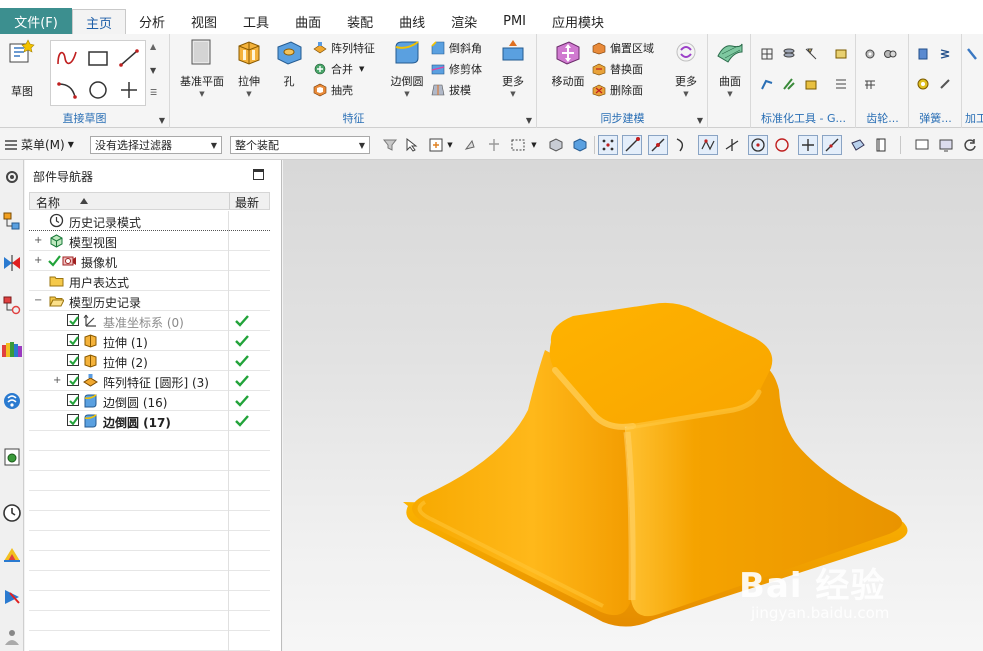  Describe the element at coordinates (12, 349) in the screenshot. I see `resource-reuse-library` at that location.